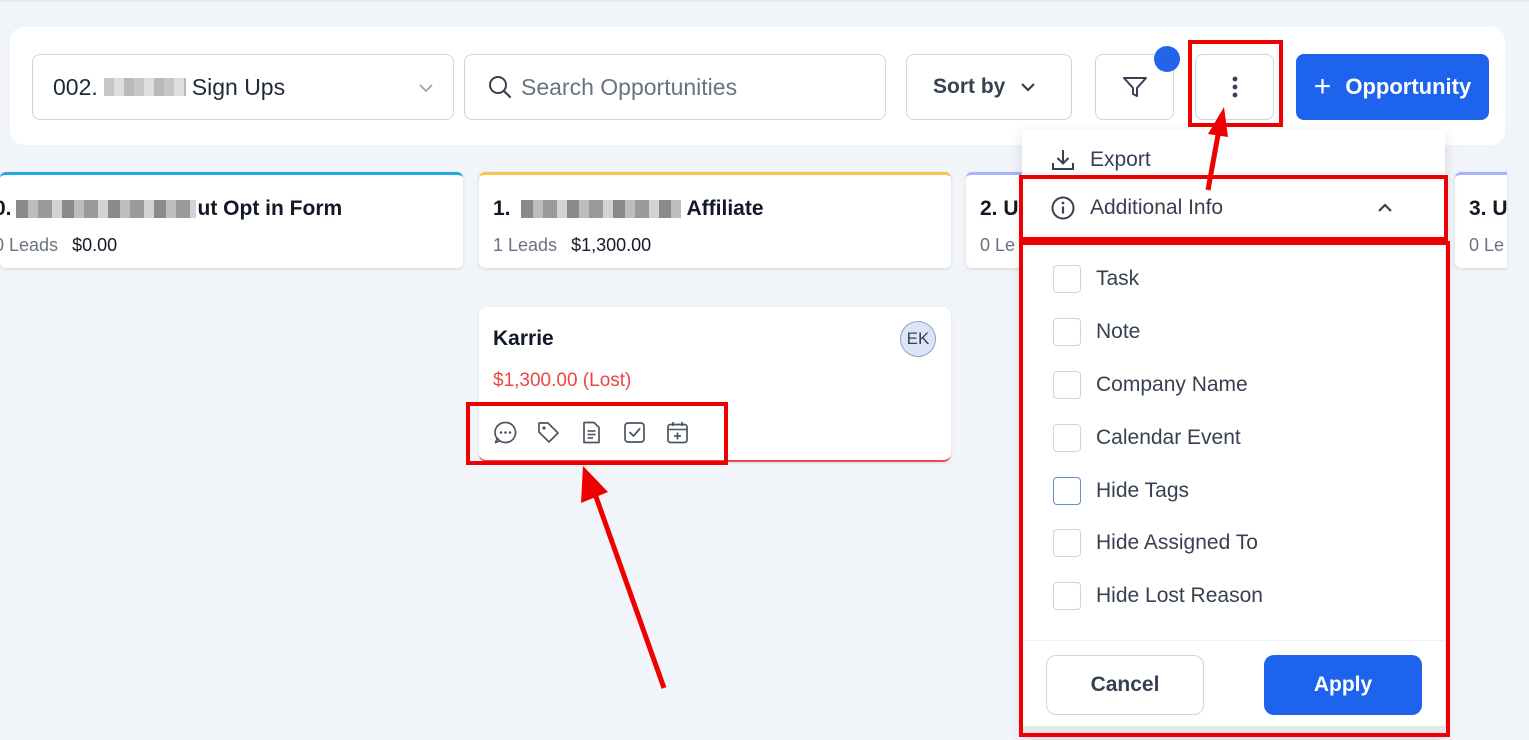 This screenshot has height=740, width=1529. What do you see at coordinates (1172, 384) in the screenshot?
I see `option-label: Company Name` at bounding box center [1172, 384].